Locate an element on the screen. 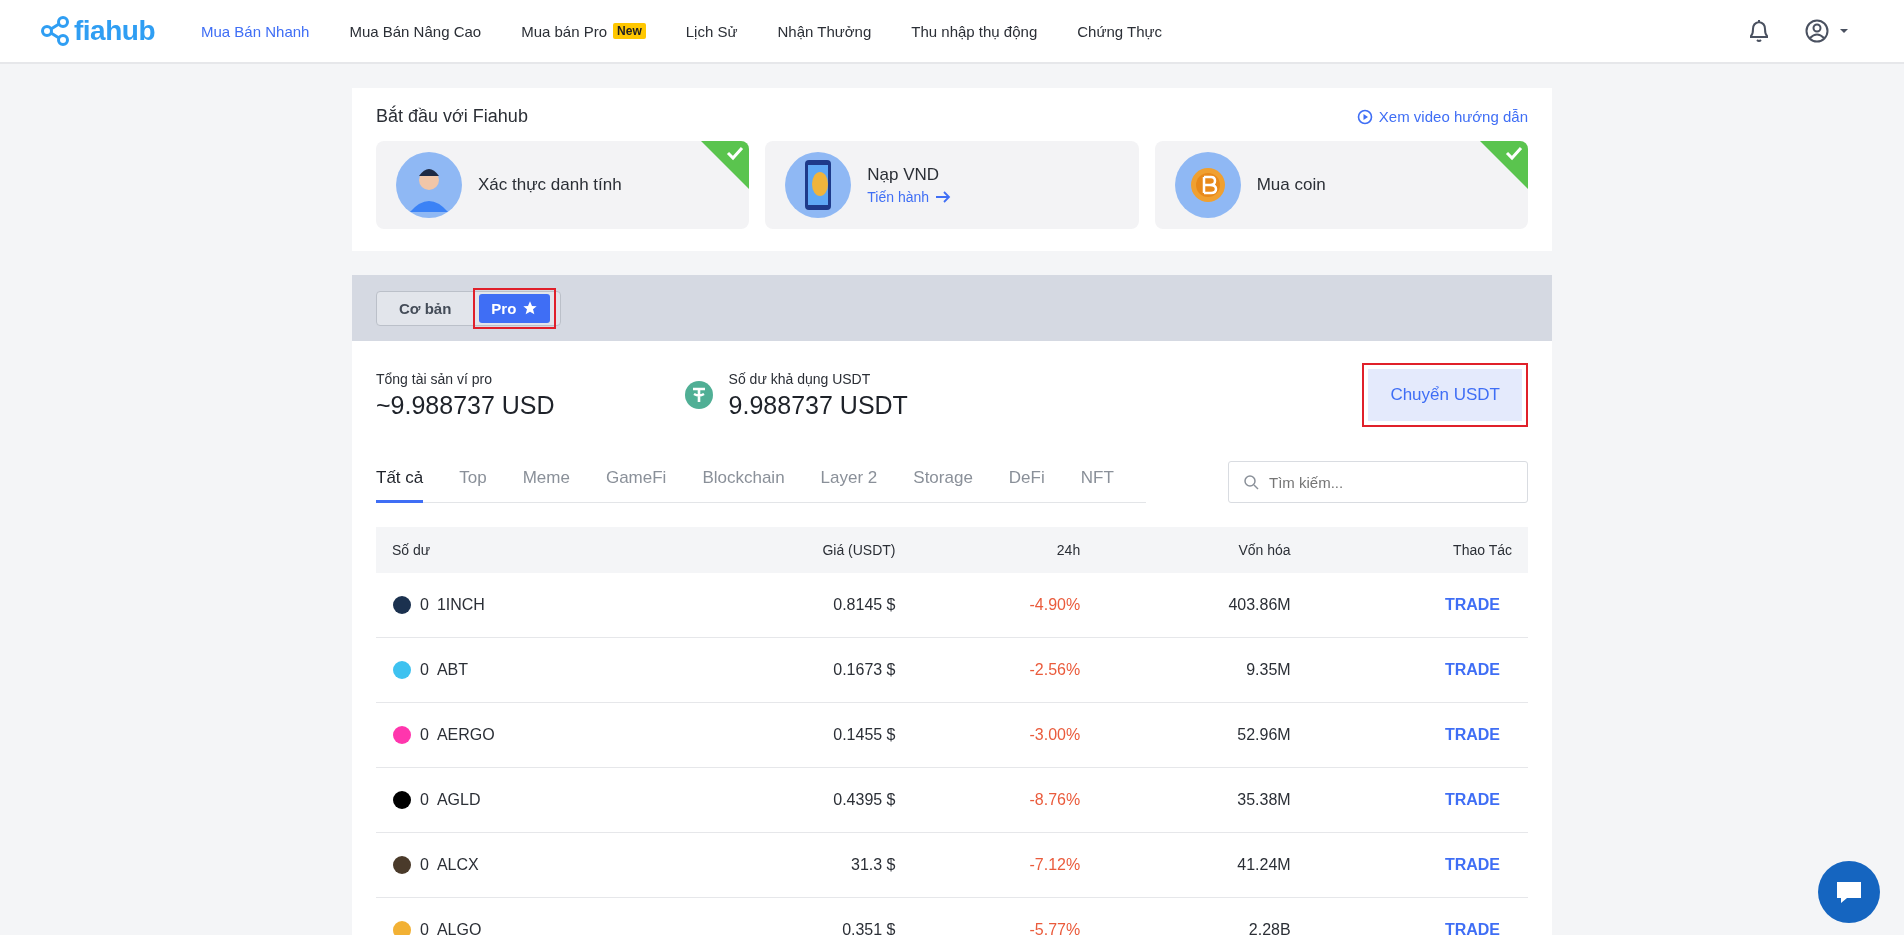 The width and height of the screenshot is (1904, 935). logo-icon is located at coordinates (55, 31).